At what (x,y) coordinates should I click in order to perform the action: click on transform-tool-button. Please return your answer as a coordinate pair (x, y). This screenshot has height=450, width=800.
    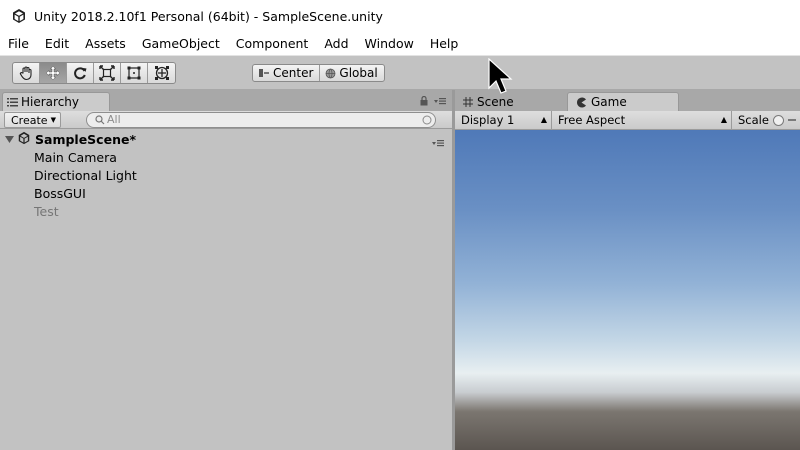
    Looking at the image, I should click on (161, 73).